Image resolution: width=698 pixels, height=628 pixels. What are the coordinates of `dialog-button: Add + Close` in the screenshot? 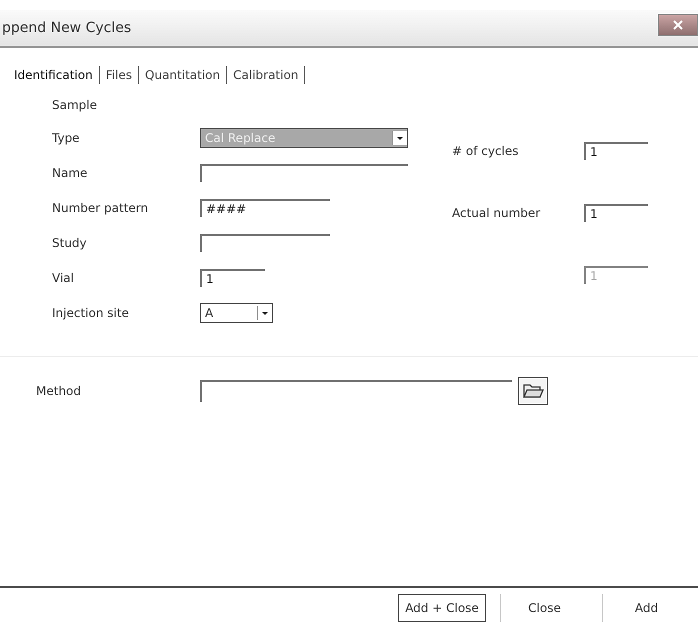 It's located at (442, 608).